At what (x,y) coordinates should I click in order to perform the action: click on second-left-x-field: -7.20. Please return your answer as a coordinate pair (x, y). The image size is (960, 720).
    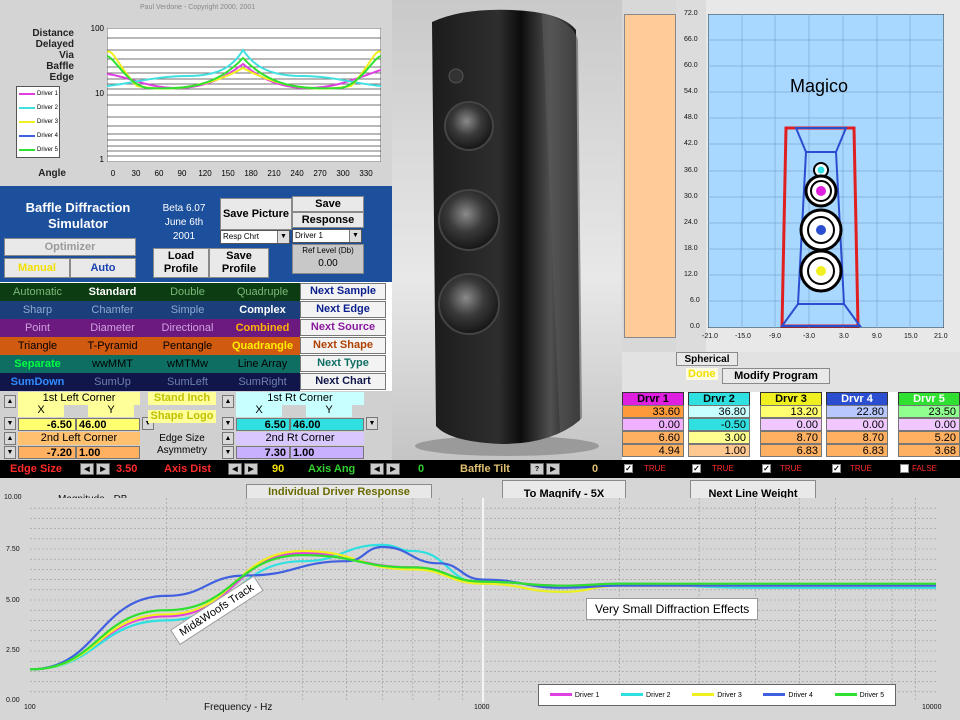
    Looking at the image, I should click on (47, 452).